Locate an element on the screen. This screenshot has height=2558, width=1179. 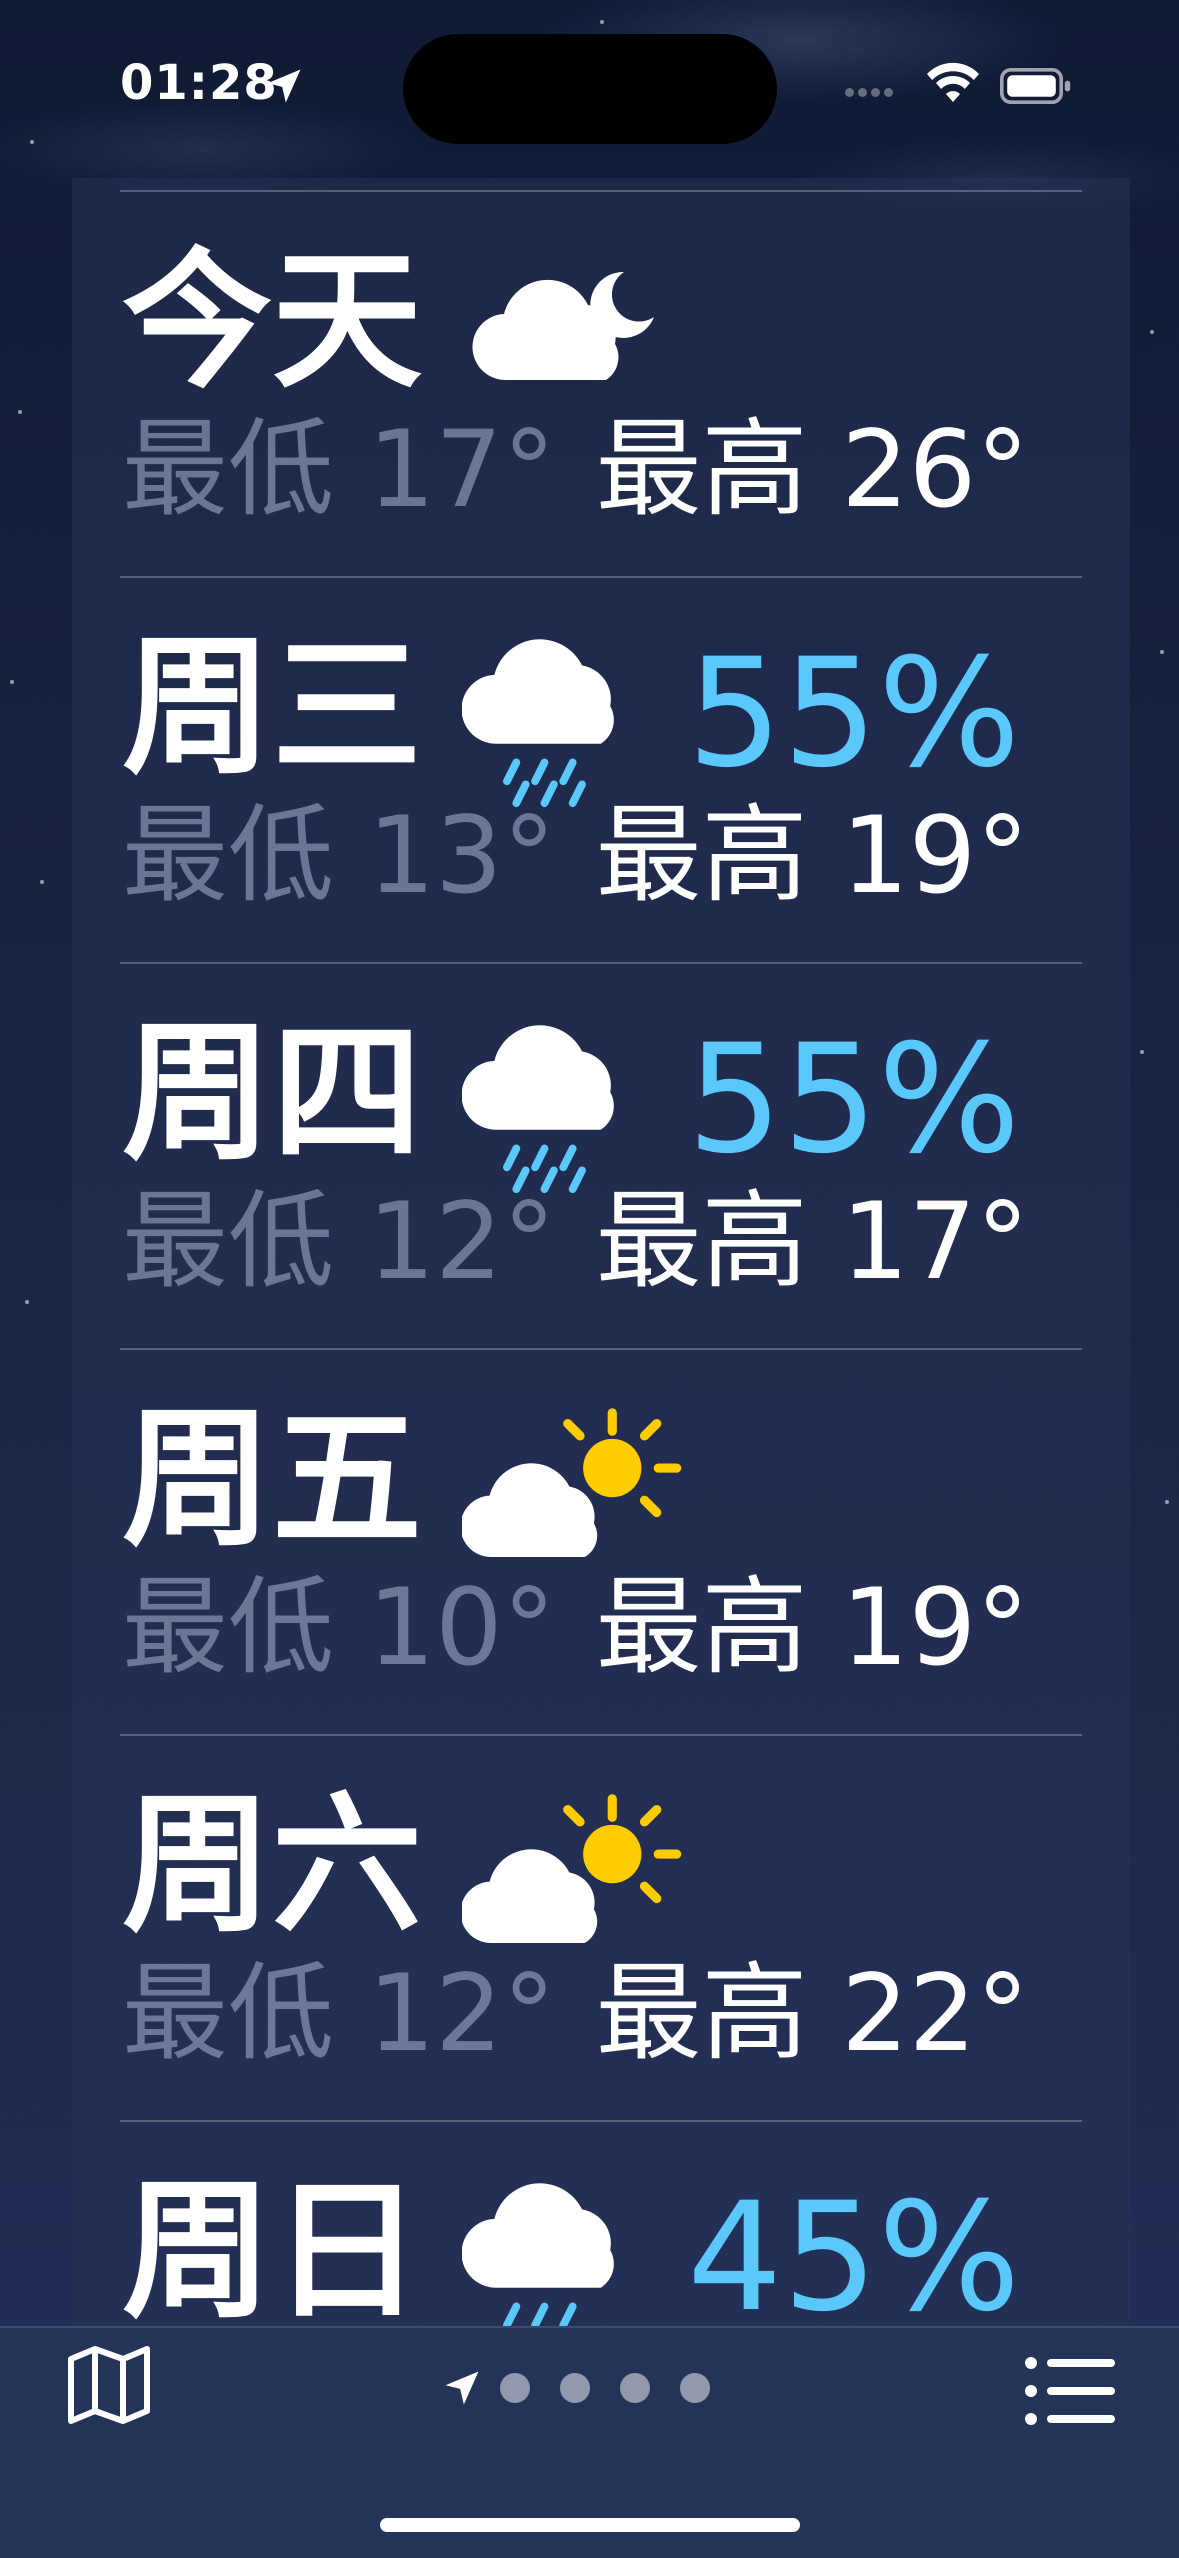
forecast-row-wed: 周三 55% 最低 13° 最高 19° is located at coordinates (601, 769).